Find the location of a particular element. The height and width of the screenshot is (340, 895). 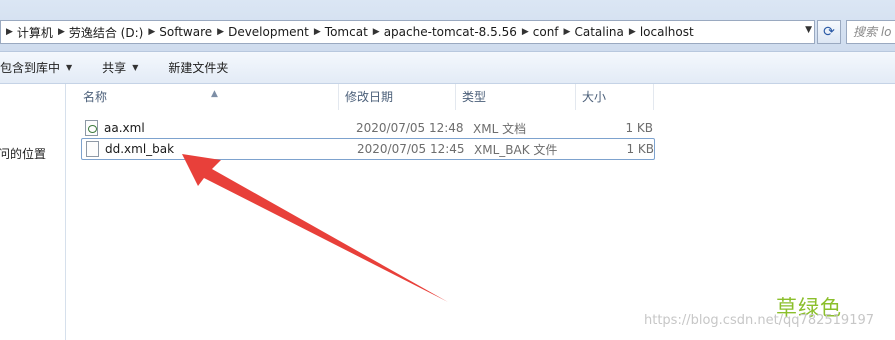

column-header-name: 名称 ▲ is located at coordinates (208, 97).